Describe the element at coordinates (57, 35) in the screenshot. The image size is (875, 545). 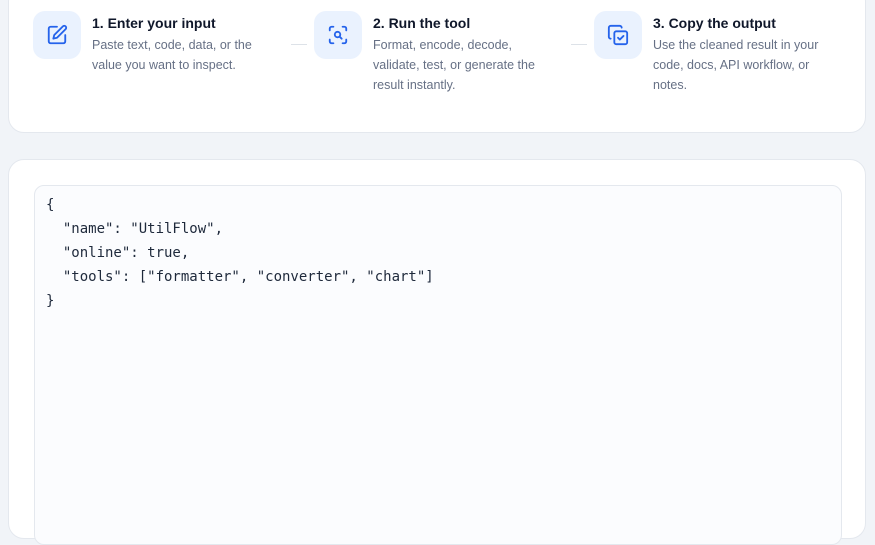
I see `edit-icon` at that location.